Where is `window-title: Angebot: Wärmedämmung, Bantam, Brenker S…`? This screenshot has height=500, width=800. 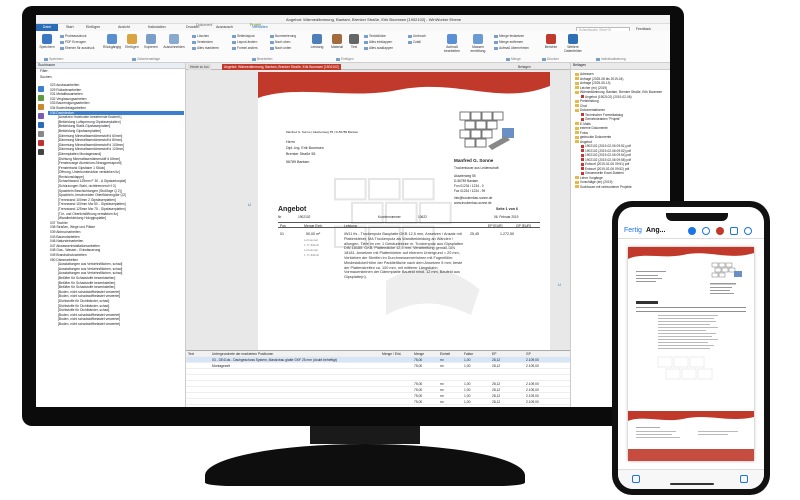 window-title: Angebot: Wärmedämmung, Bantam, Brenker S… is located at coordinates (374, 19).